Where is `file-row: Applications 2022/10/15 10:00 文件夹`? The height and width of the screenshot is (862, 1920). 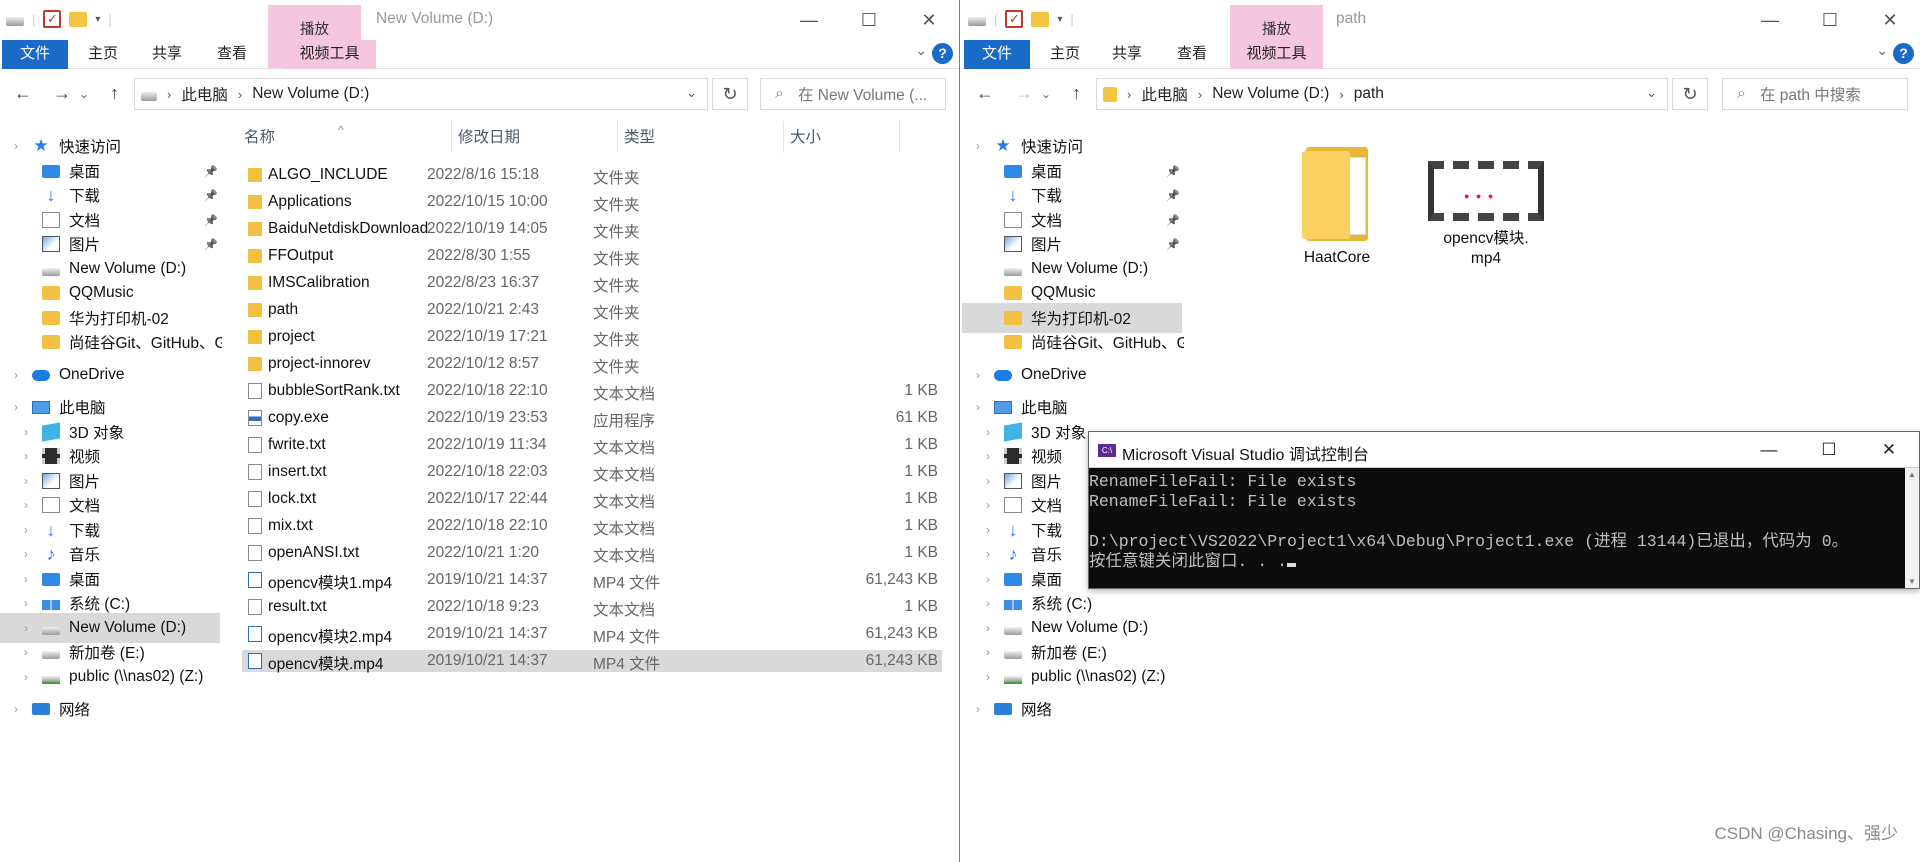
file-row: Applications 2022/10/15 10:00 文件夹 is located at coordinates (592, 202).